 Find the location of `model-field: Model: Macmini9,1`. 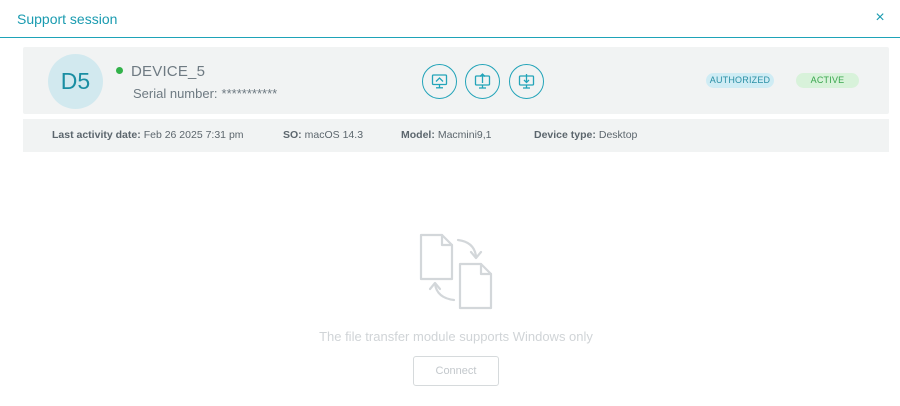

model-field: Model: Macmini9,1 is located at coordinates (446, 135).